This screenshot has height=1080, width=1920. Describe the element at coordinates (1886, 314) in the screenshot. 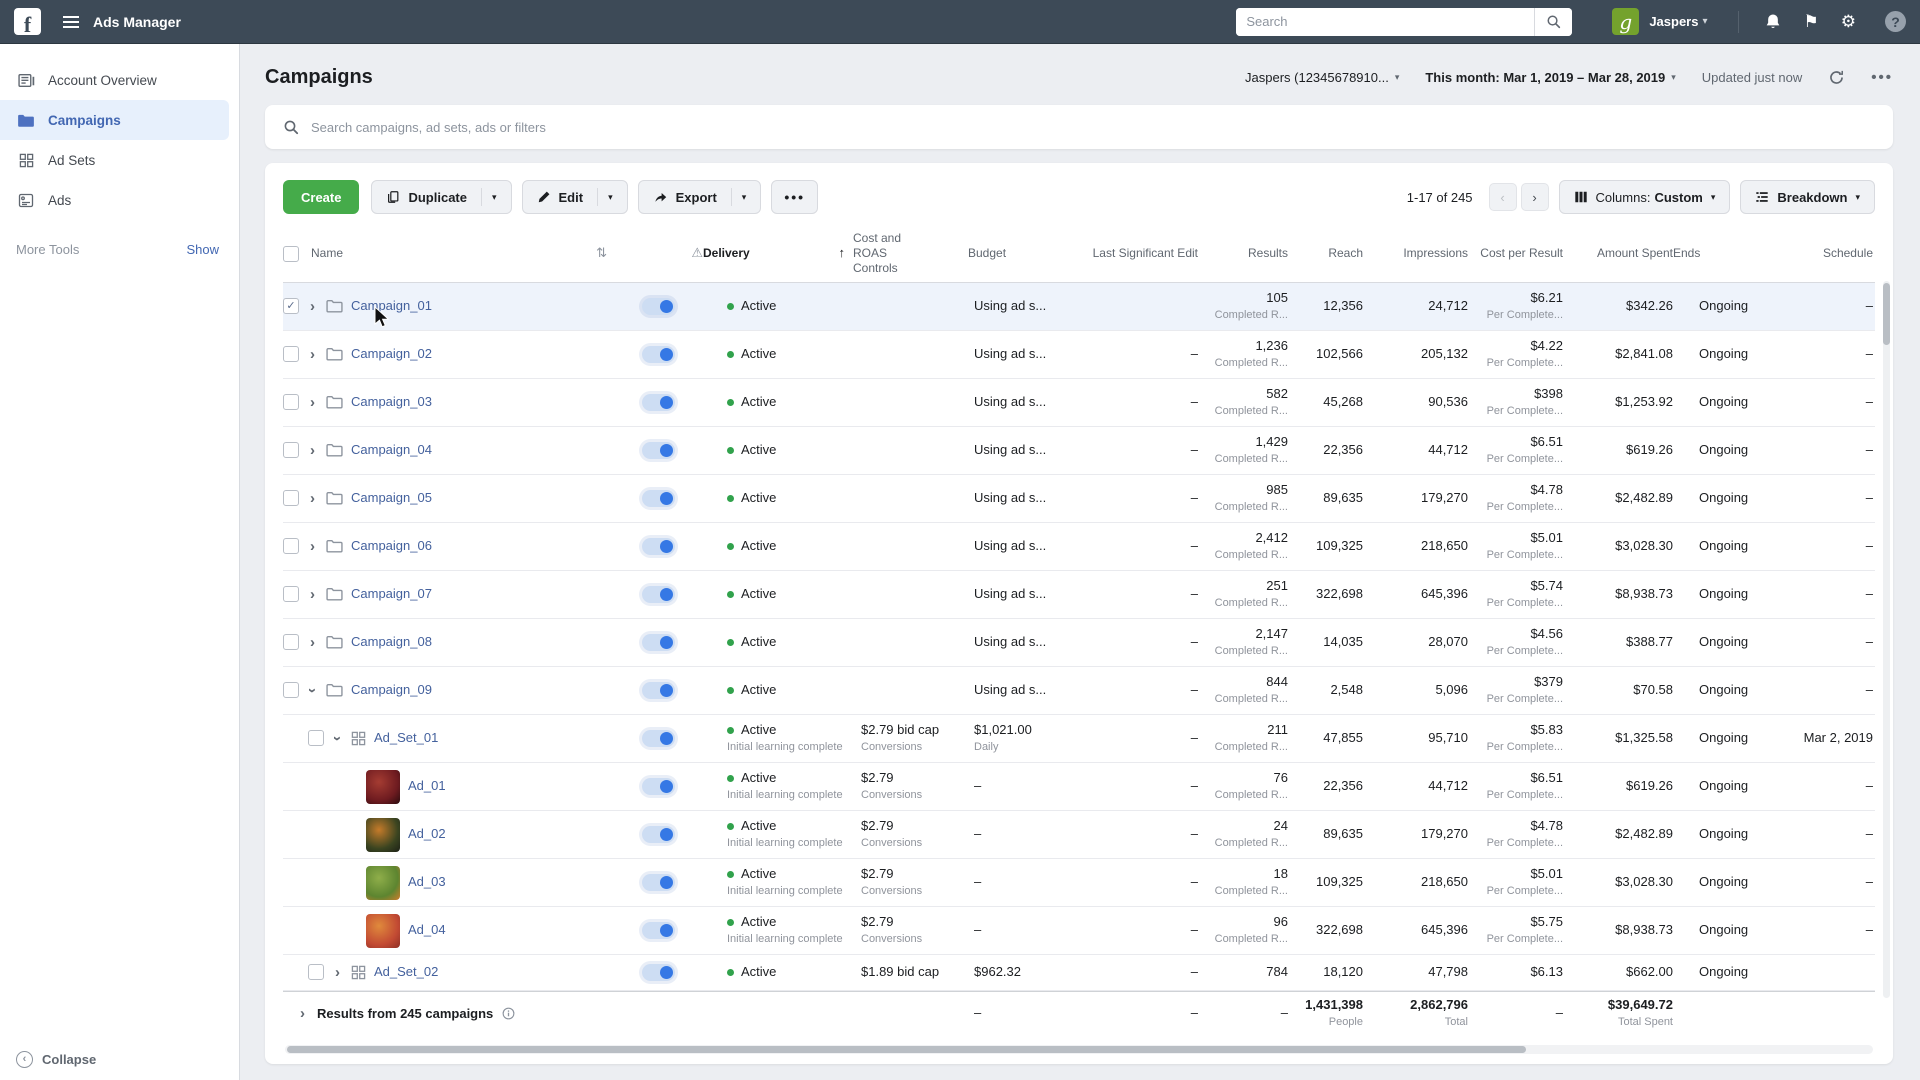

I see `vertical-scrollbar-thumb` at that location.